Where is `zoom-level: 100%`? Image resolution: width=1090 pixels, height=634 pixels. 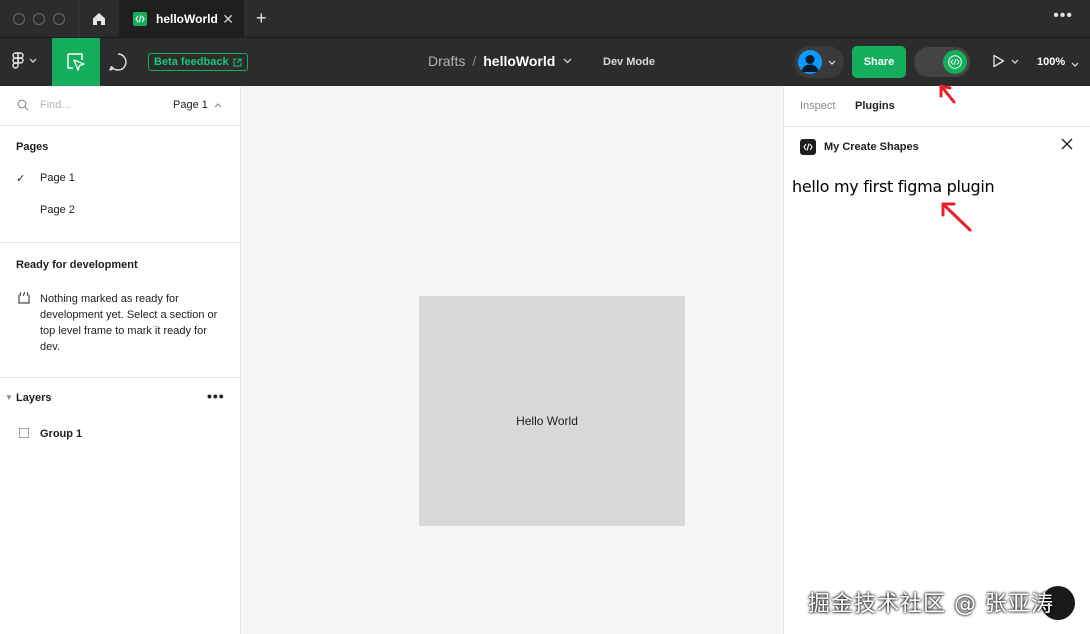 zoom-level: 100% is located at coordinates (1051, 62).